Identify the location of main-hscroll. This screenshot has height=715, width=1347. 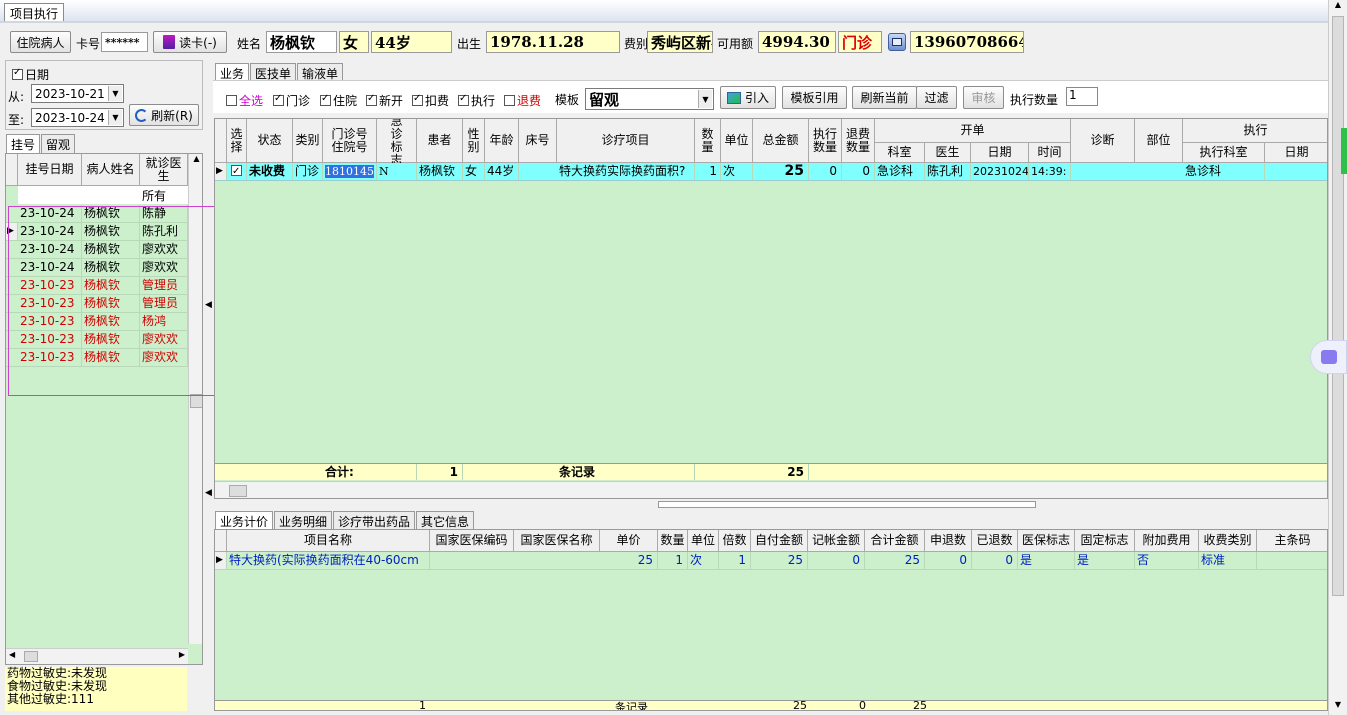
(771, 489).